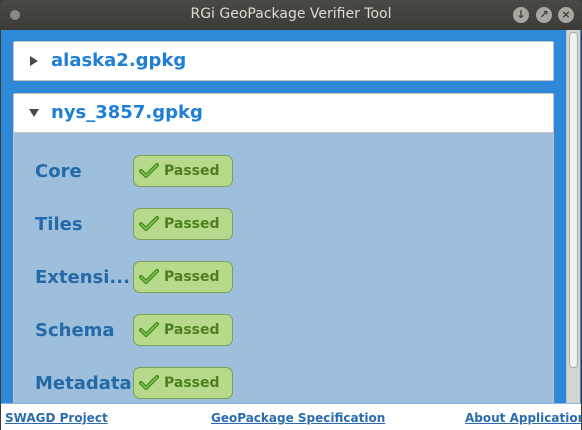 The height and width of the screenshot is (430, 582). What do you see at coordinates (283, 113) in the screenshot?
I see `file-header-nys-3857: nys_3857.gpkg` at bounding box center [283, 113].